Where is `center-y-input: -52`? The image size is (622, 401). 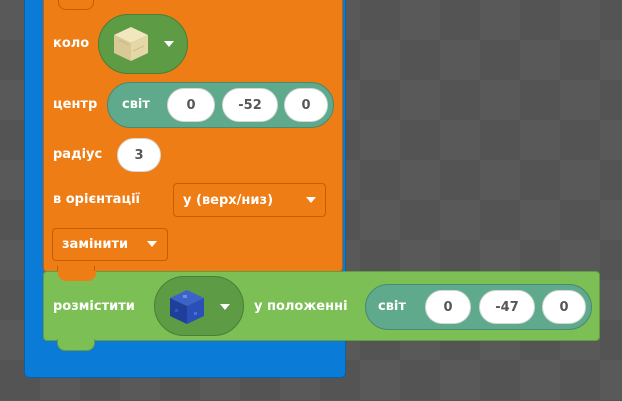 center-y-input: -52 is located at coordinates (250, 105).